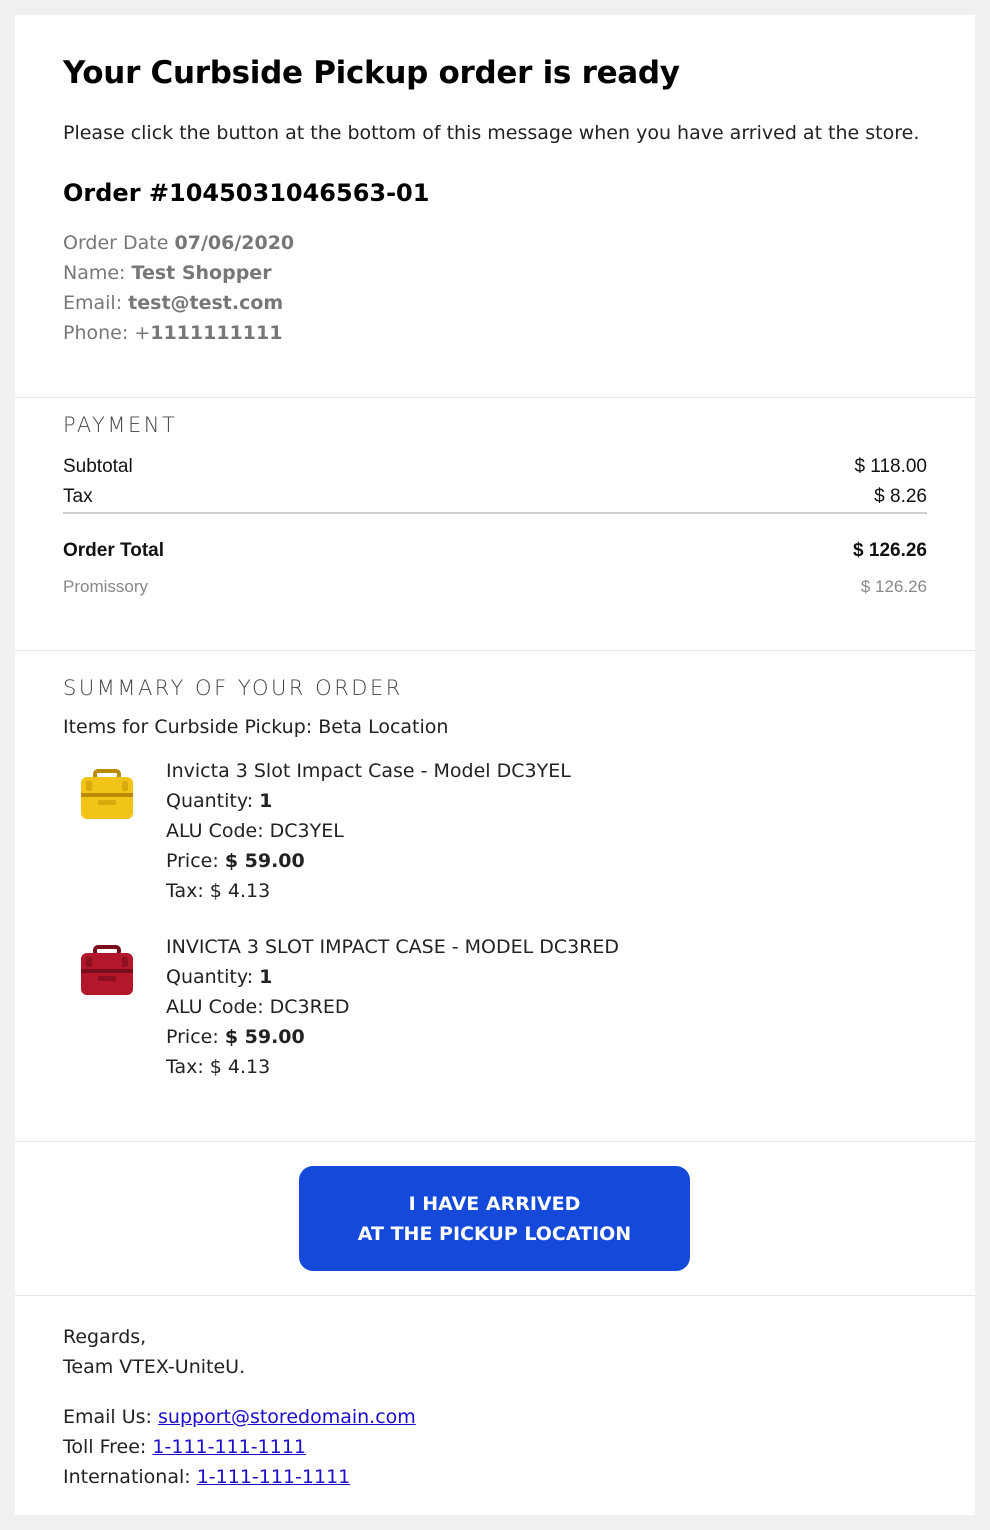 The width and height of the screenshot is (990, 1530). I want to click on customer-name-label: Name:, so click(94, 273).